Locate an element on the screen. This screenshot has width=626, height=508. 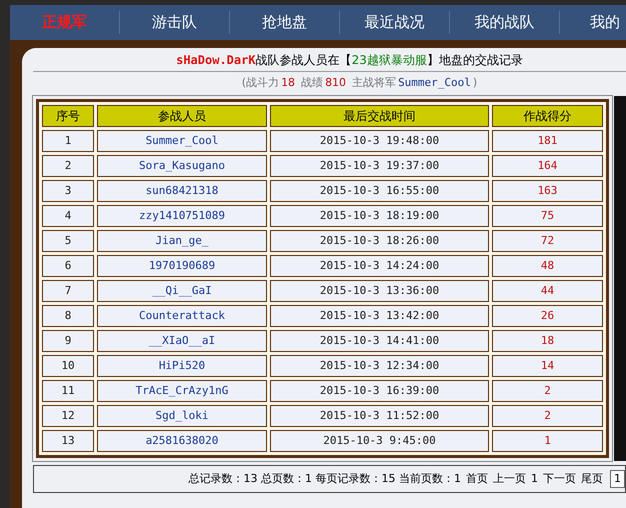
table-cell: Counterattack is located at coordinates (182, 316).